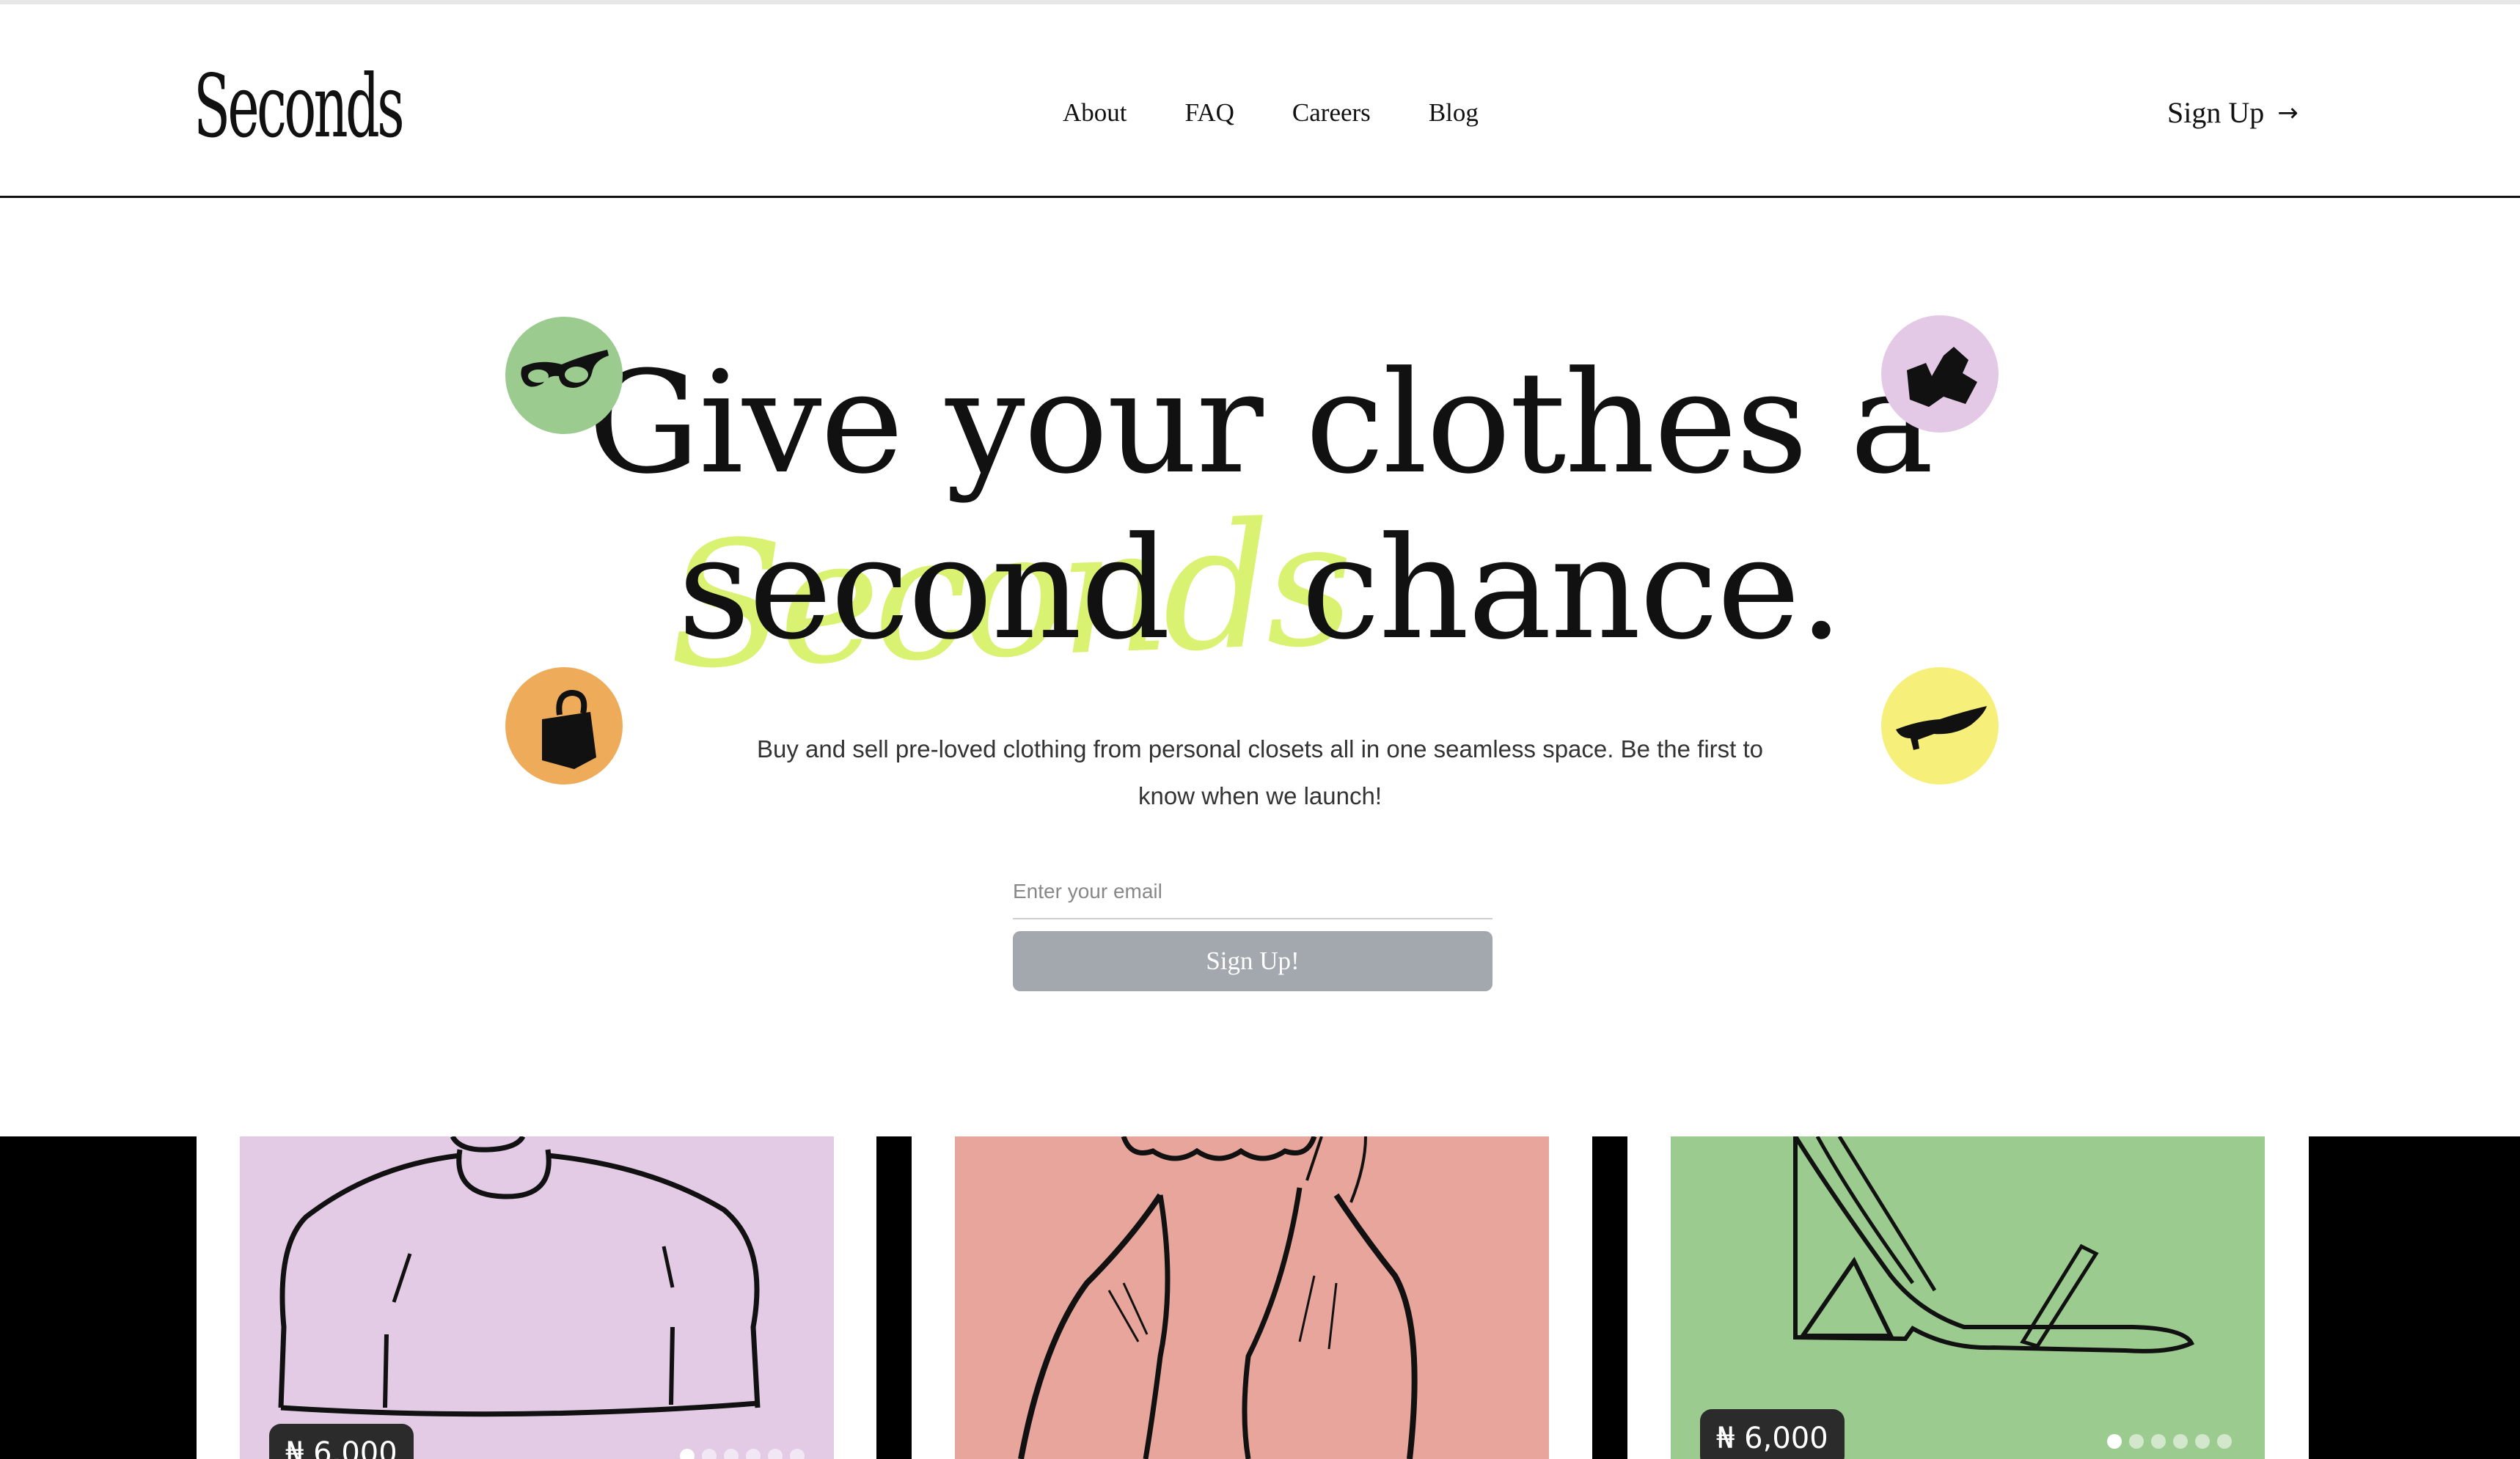  What do you see at coordinates (565, 369) in the screenshot?
I see `sunglasses-icon` at bounding box center [565, 369].